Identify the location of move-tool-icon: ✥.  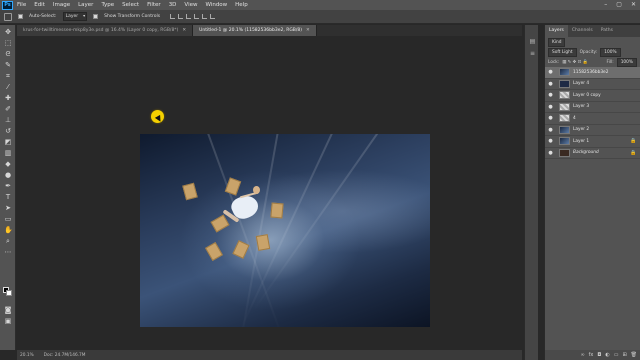
(8, 32).